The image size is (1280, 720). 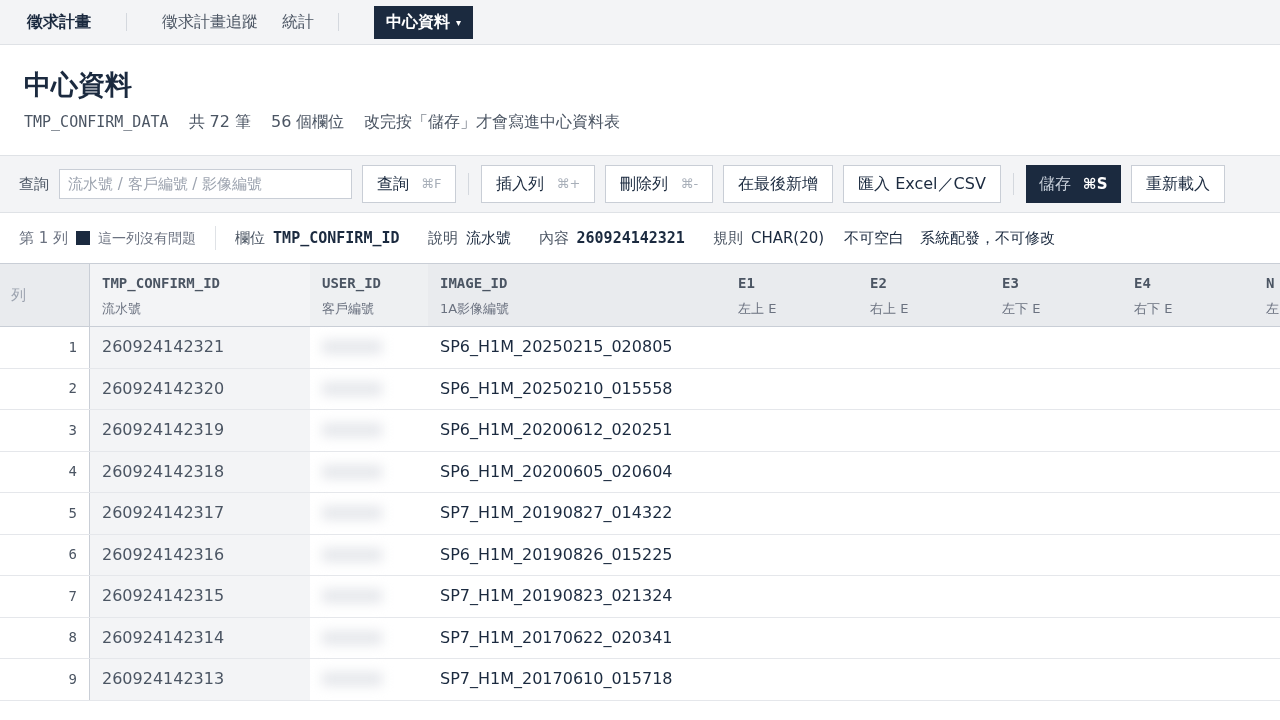 I want to click on rule-value: CHAR(20), so click(x=787, y=238).